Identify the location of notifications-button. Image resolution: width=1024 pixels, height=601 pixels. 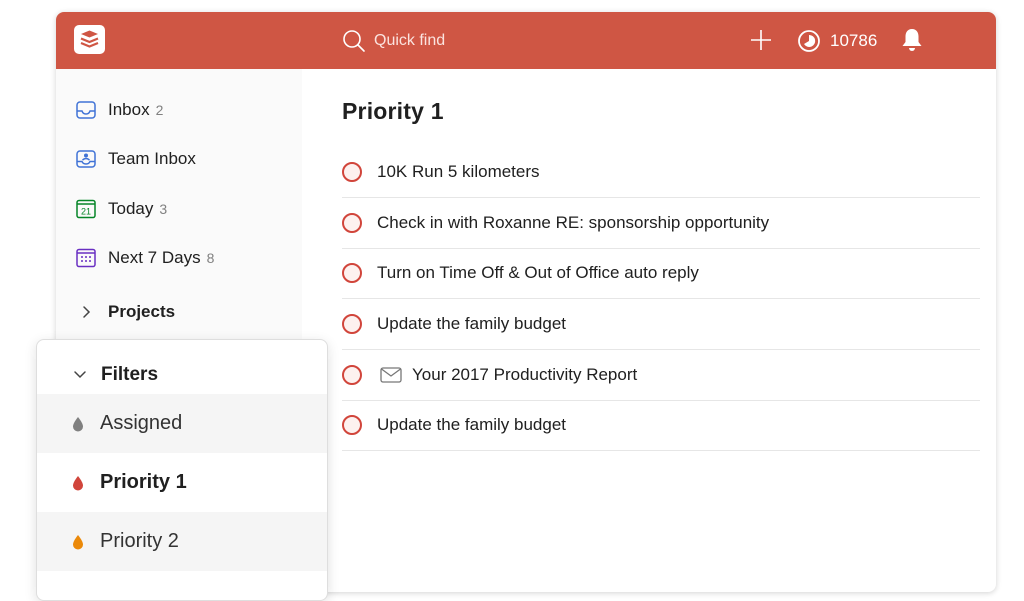
(912, 42).